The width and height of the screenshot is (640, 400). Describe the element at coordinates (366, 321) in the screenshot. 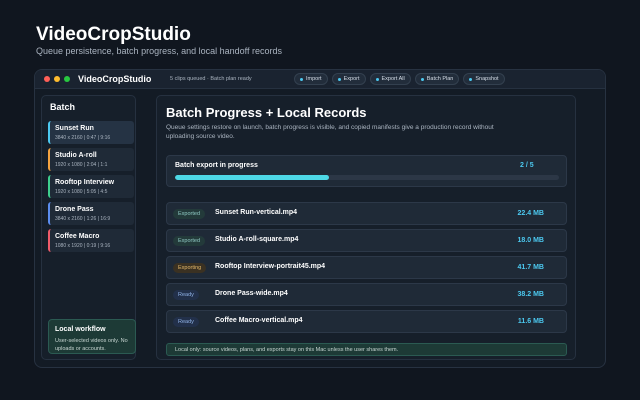

I see `record-row: Ready Coffee Macro-vertical.mp4 11.6 MB` at that location.